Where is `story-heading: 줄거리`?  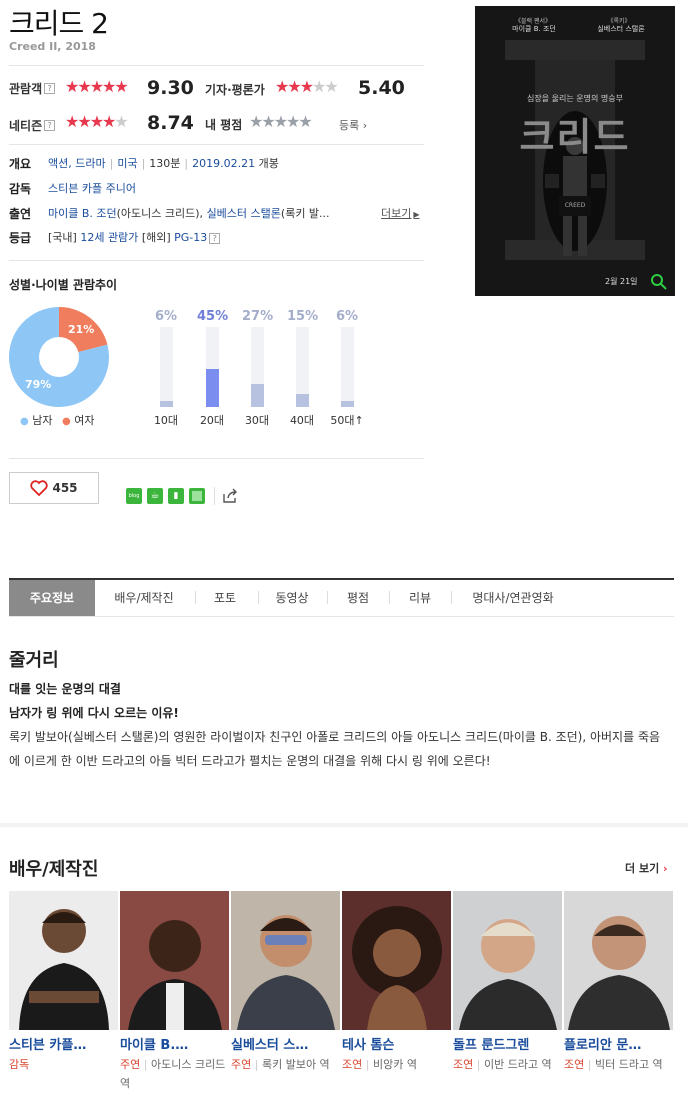
story-heading: 줄거리 is located at coordinates (34, 660).